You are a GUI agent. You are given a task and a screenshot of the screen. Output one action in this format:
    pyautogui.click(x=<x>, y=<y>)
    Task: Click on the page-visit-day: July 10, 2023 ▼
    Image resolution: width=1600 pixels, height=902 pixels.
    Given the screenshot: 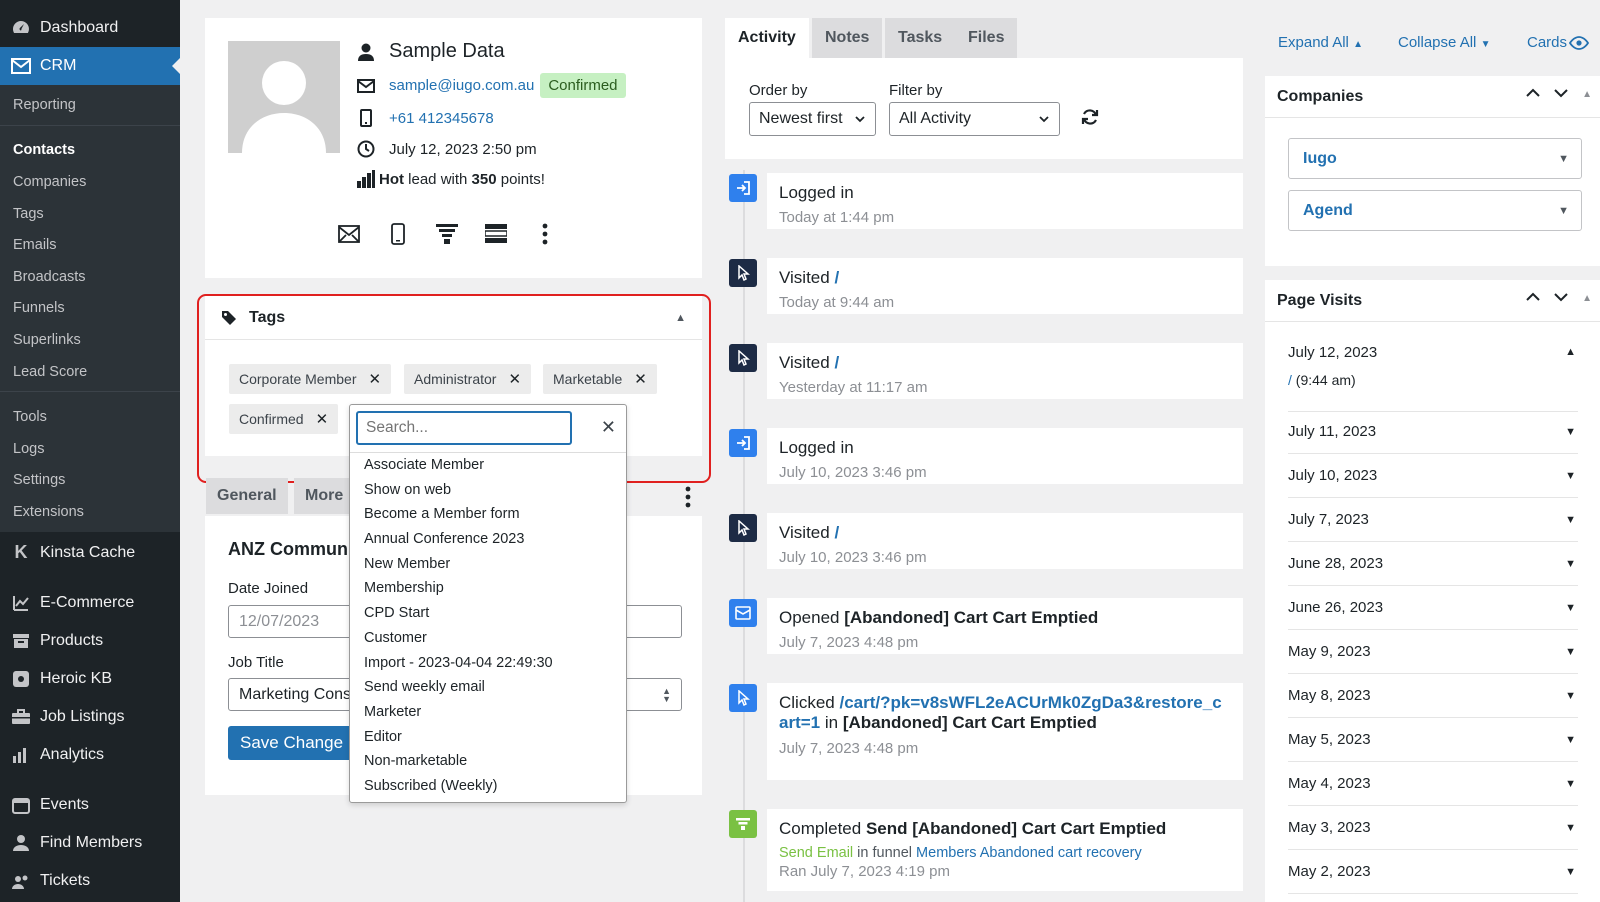 What is the action you would take?
    pyautogui.click(x=1433, y=476)
    